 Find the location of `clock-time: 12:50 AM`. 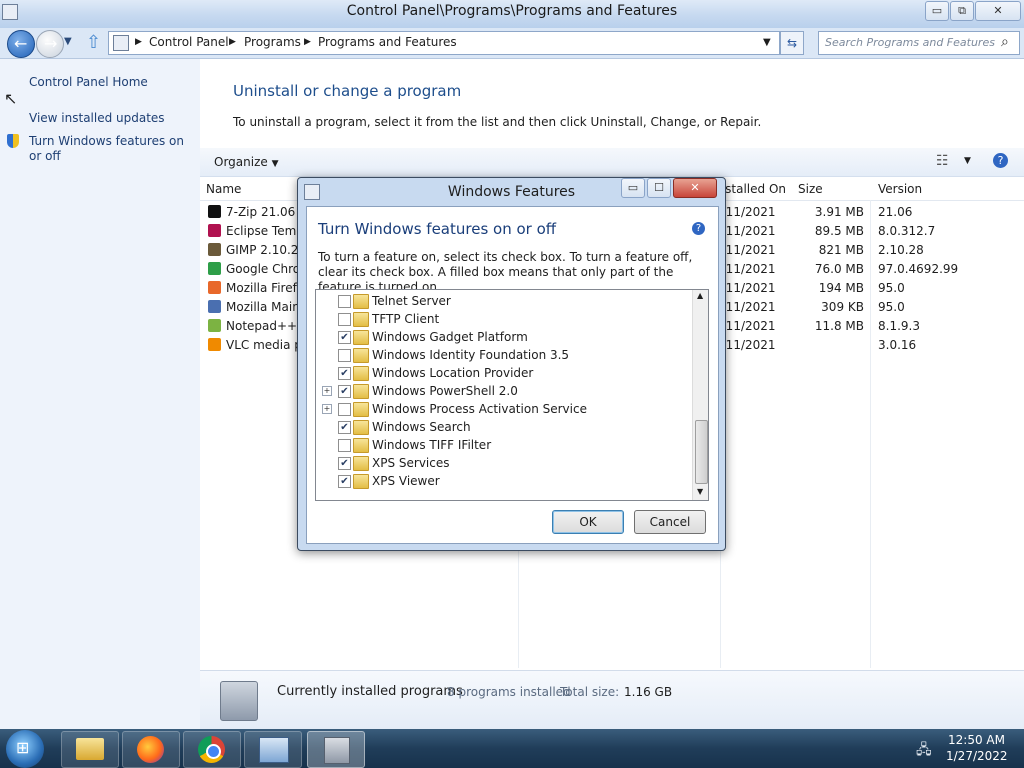

clock-time: 12:50 AM is located at coordinates (976, 740).